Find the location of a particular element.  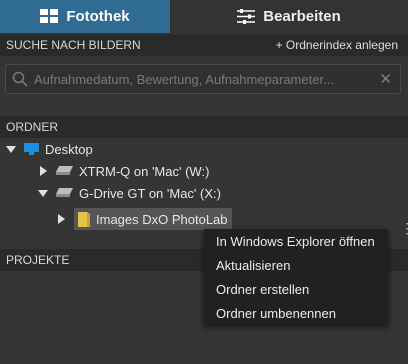

folders-section-title: ORDNER is located at coordinates (32, 127).